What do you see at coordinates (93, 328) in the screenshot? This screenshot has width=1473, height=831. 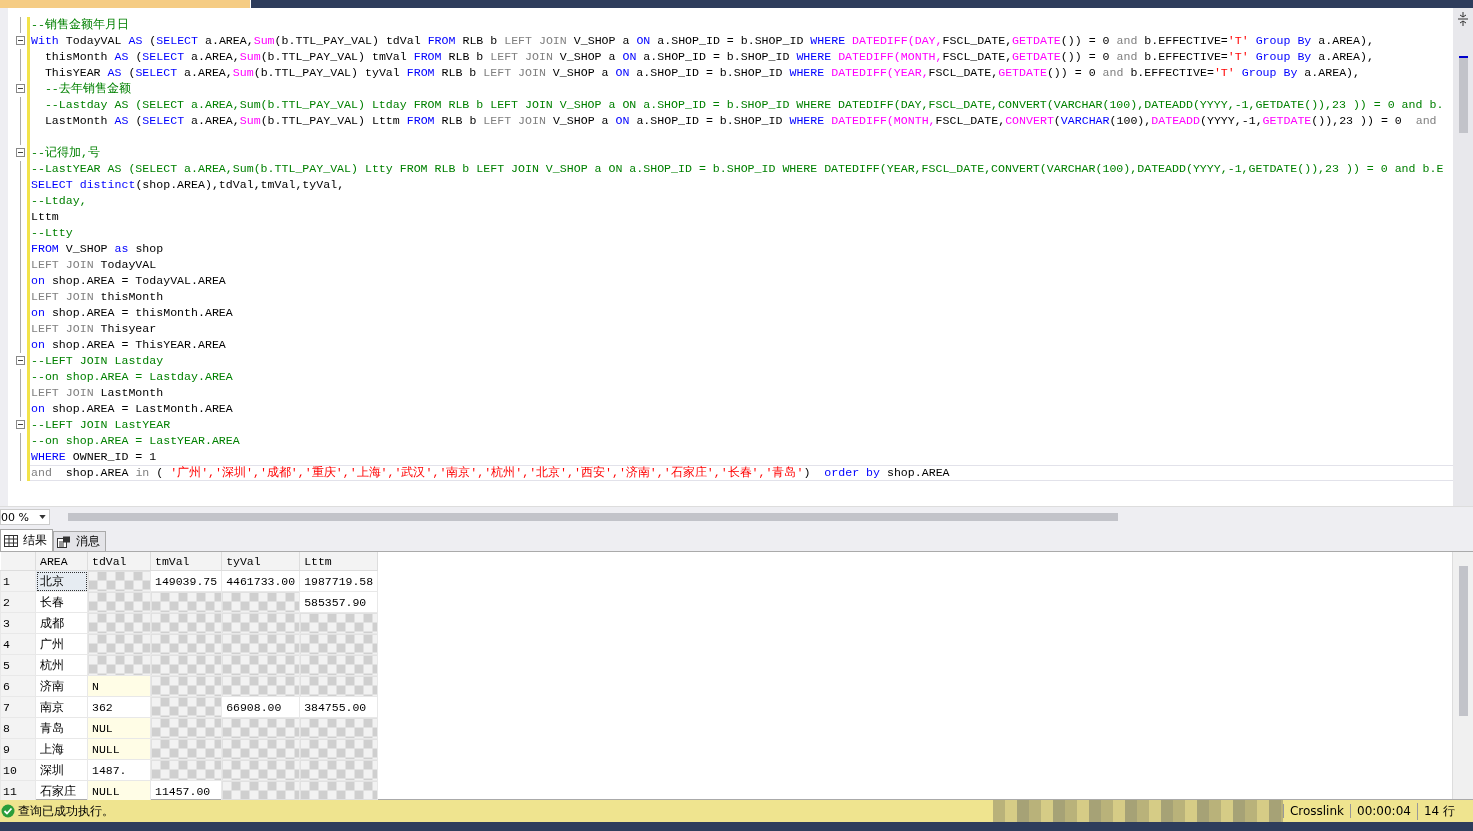 I see `code-line: LEFT JOIN Thisyear` at bounding box center [93, 328].